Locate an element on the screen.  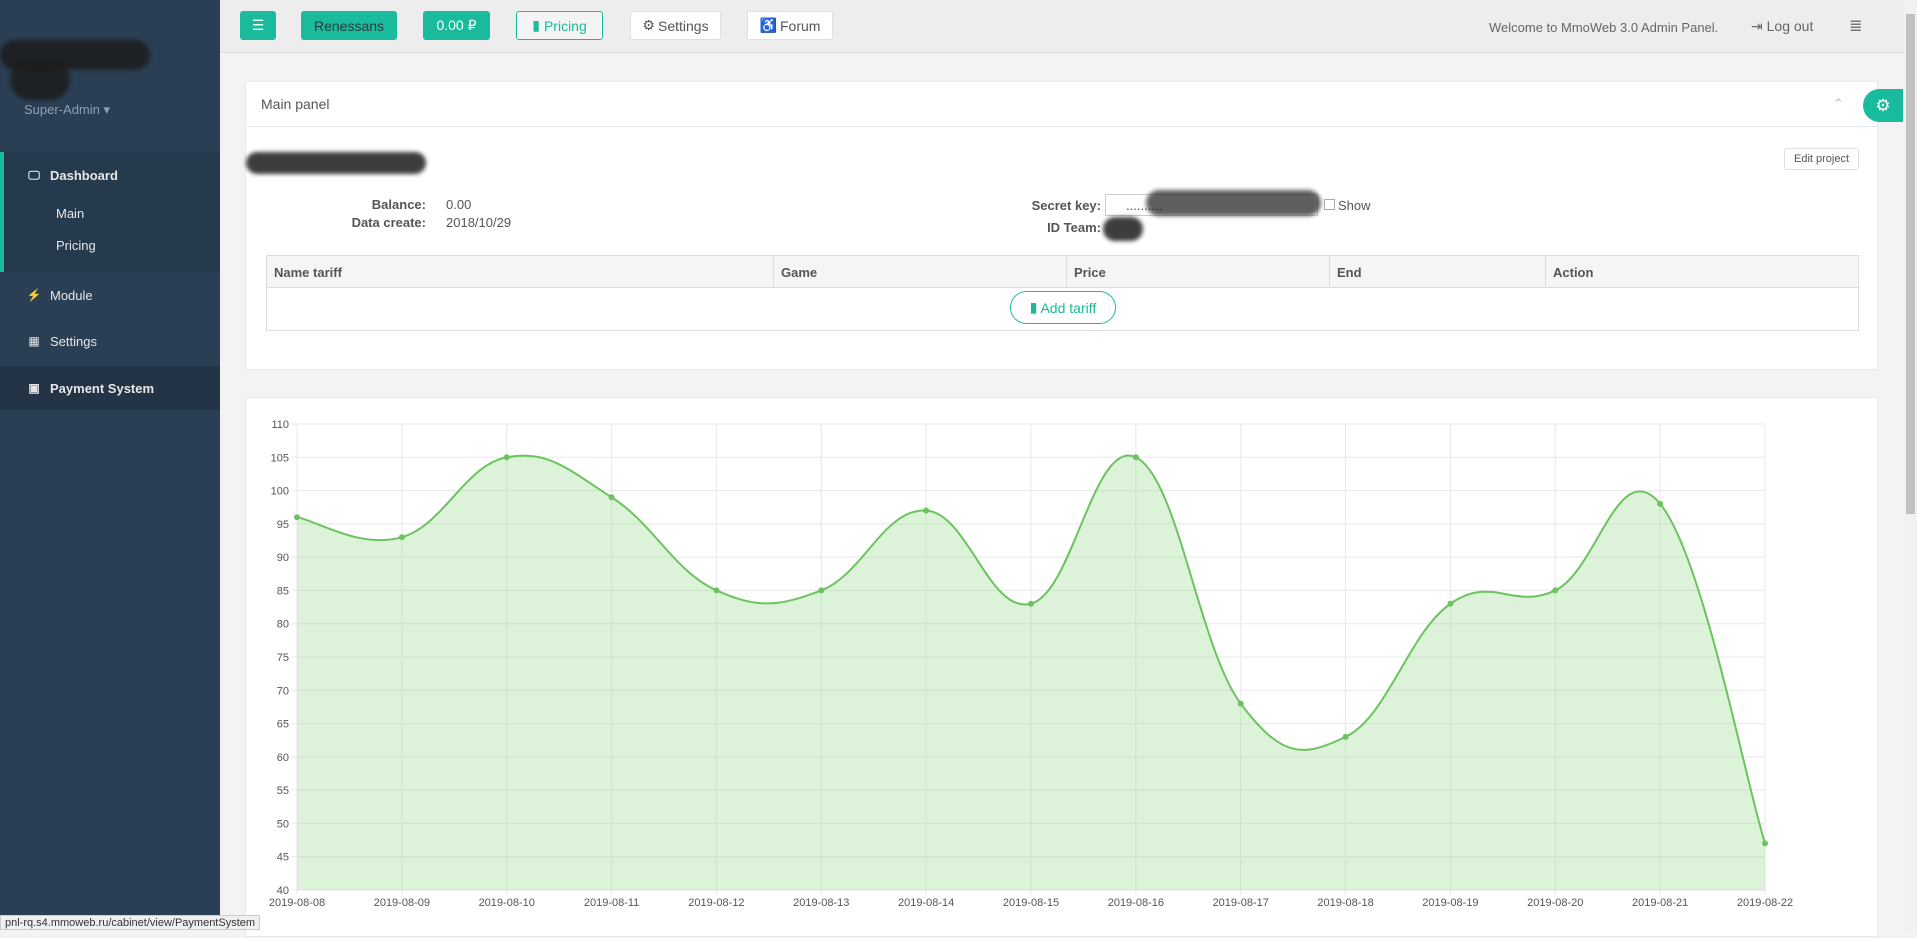
id-team-label: ID Team: is located at coordinates (1074, 227).